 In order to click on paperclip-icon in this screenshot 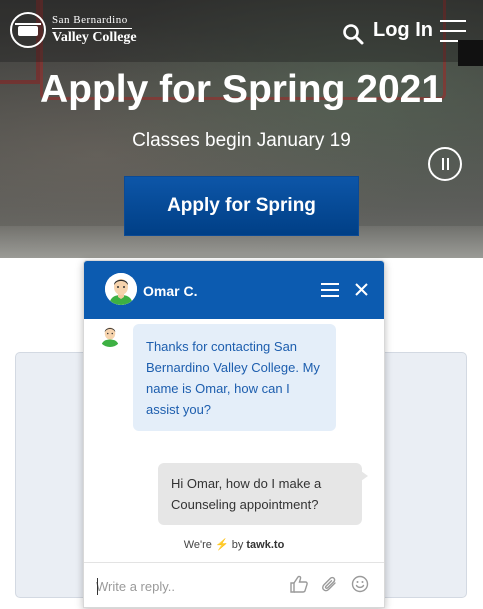, I will do `click(330, 584)`.